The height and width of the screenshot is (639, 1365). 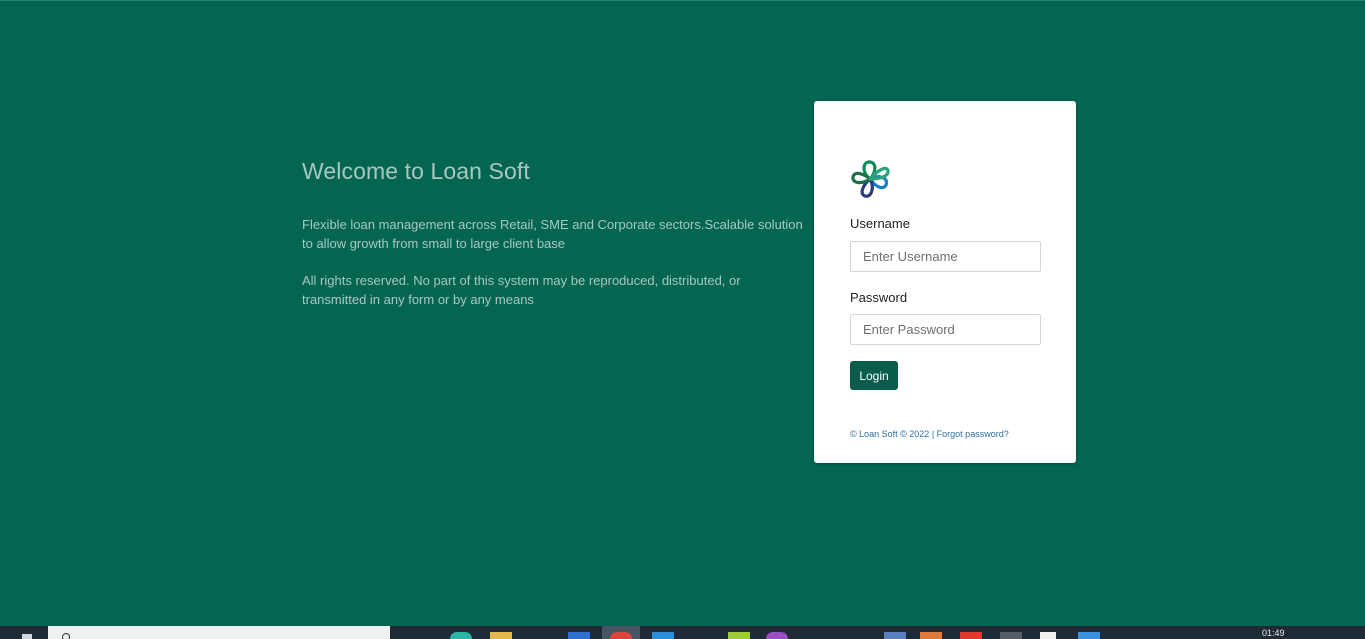 What do you see at coordinates (890, 434) in the screenshot?
I see `copyright-text: © Loan Soft © 2022` at bounding box center [890, 434].